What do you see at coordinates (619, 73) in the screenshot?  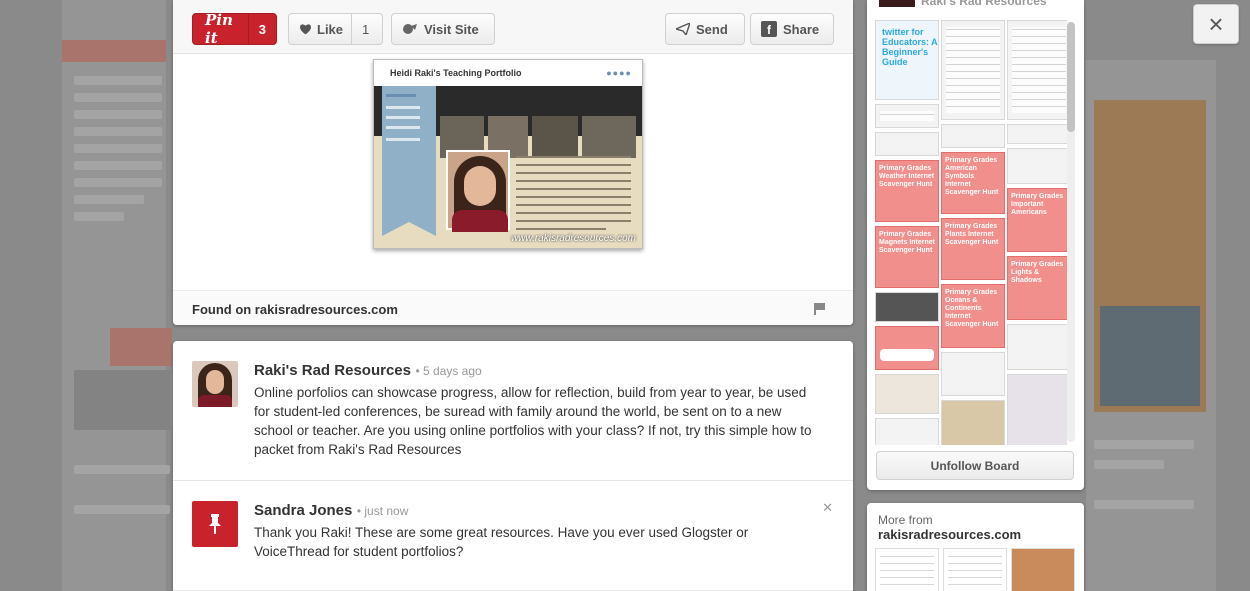 I see `pin-image-dots: ●●●●` at bounding box center [619, 73].